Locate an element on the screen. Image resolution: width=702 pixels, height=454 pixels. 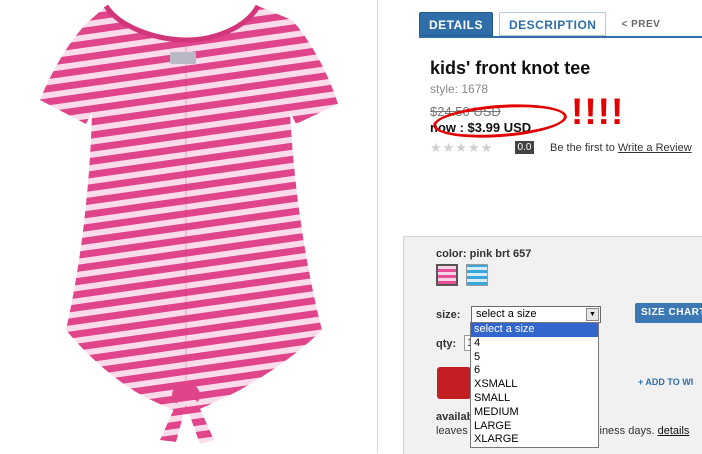
size-select: select a size ▼ is located at coordinates (536, 314).